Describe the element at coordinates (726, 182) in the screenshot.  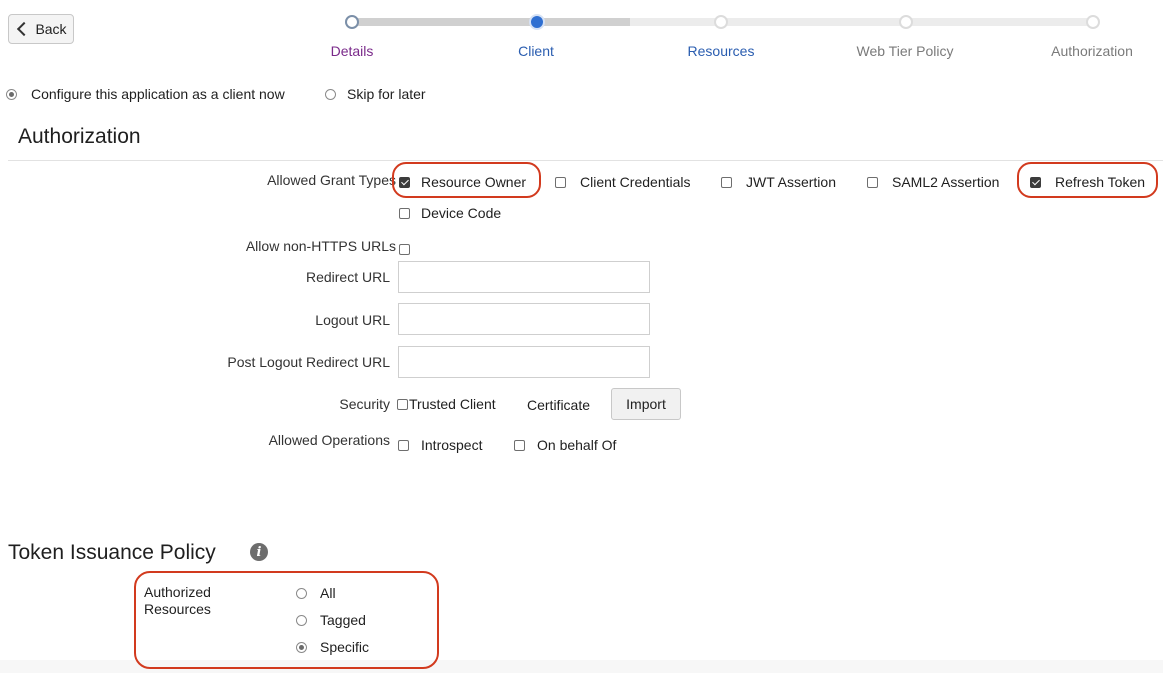
I see `jwt-assertion-checkbox` at that location.